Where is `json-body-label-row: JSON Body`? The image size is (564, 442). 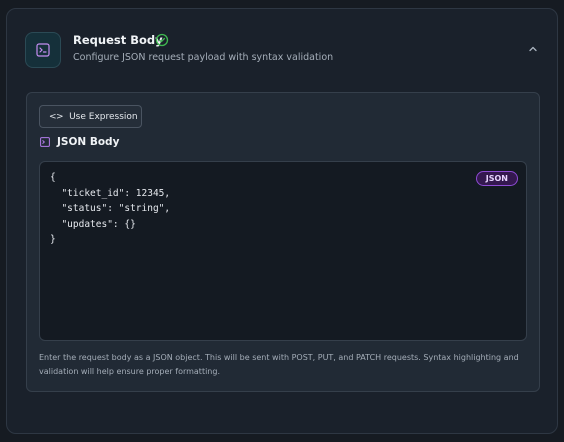
json-body-label-row: JSON Body is located at coordinates (79, 142).